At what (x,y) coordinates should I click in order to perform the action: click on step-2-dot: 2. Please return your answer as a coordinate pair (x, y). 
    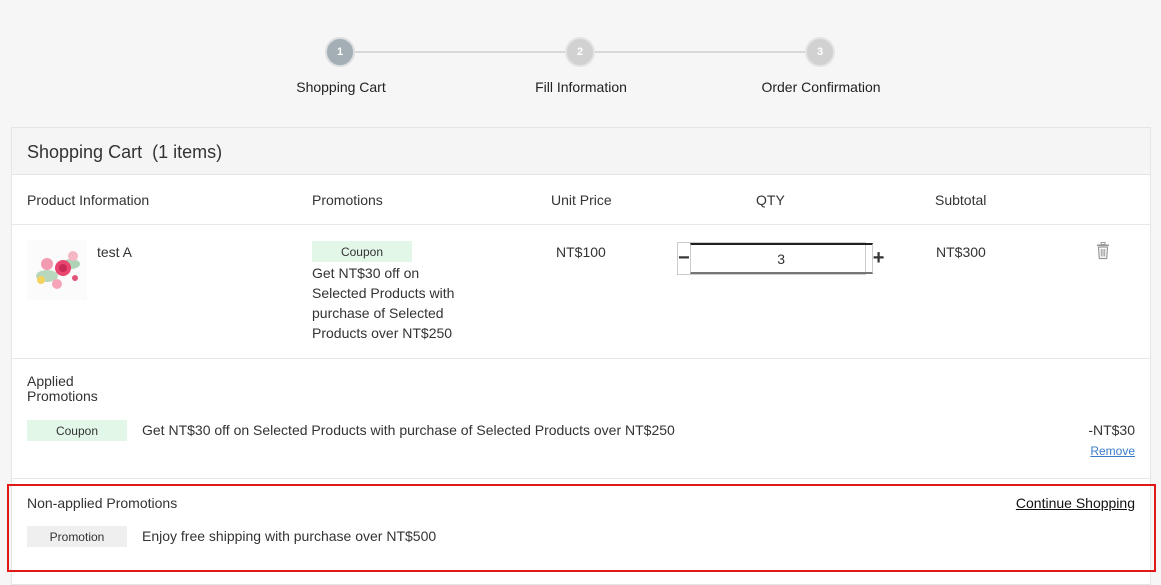
    Looking at the image, I should click on (580, 52).